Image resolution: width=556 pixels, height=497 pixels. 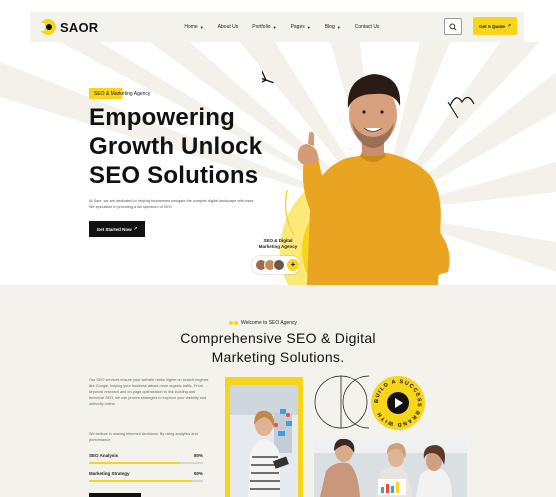 I want to click on nav-item-pages: Pages ▼, so click(x=301, y=27).